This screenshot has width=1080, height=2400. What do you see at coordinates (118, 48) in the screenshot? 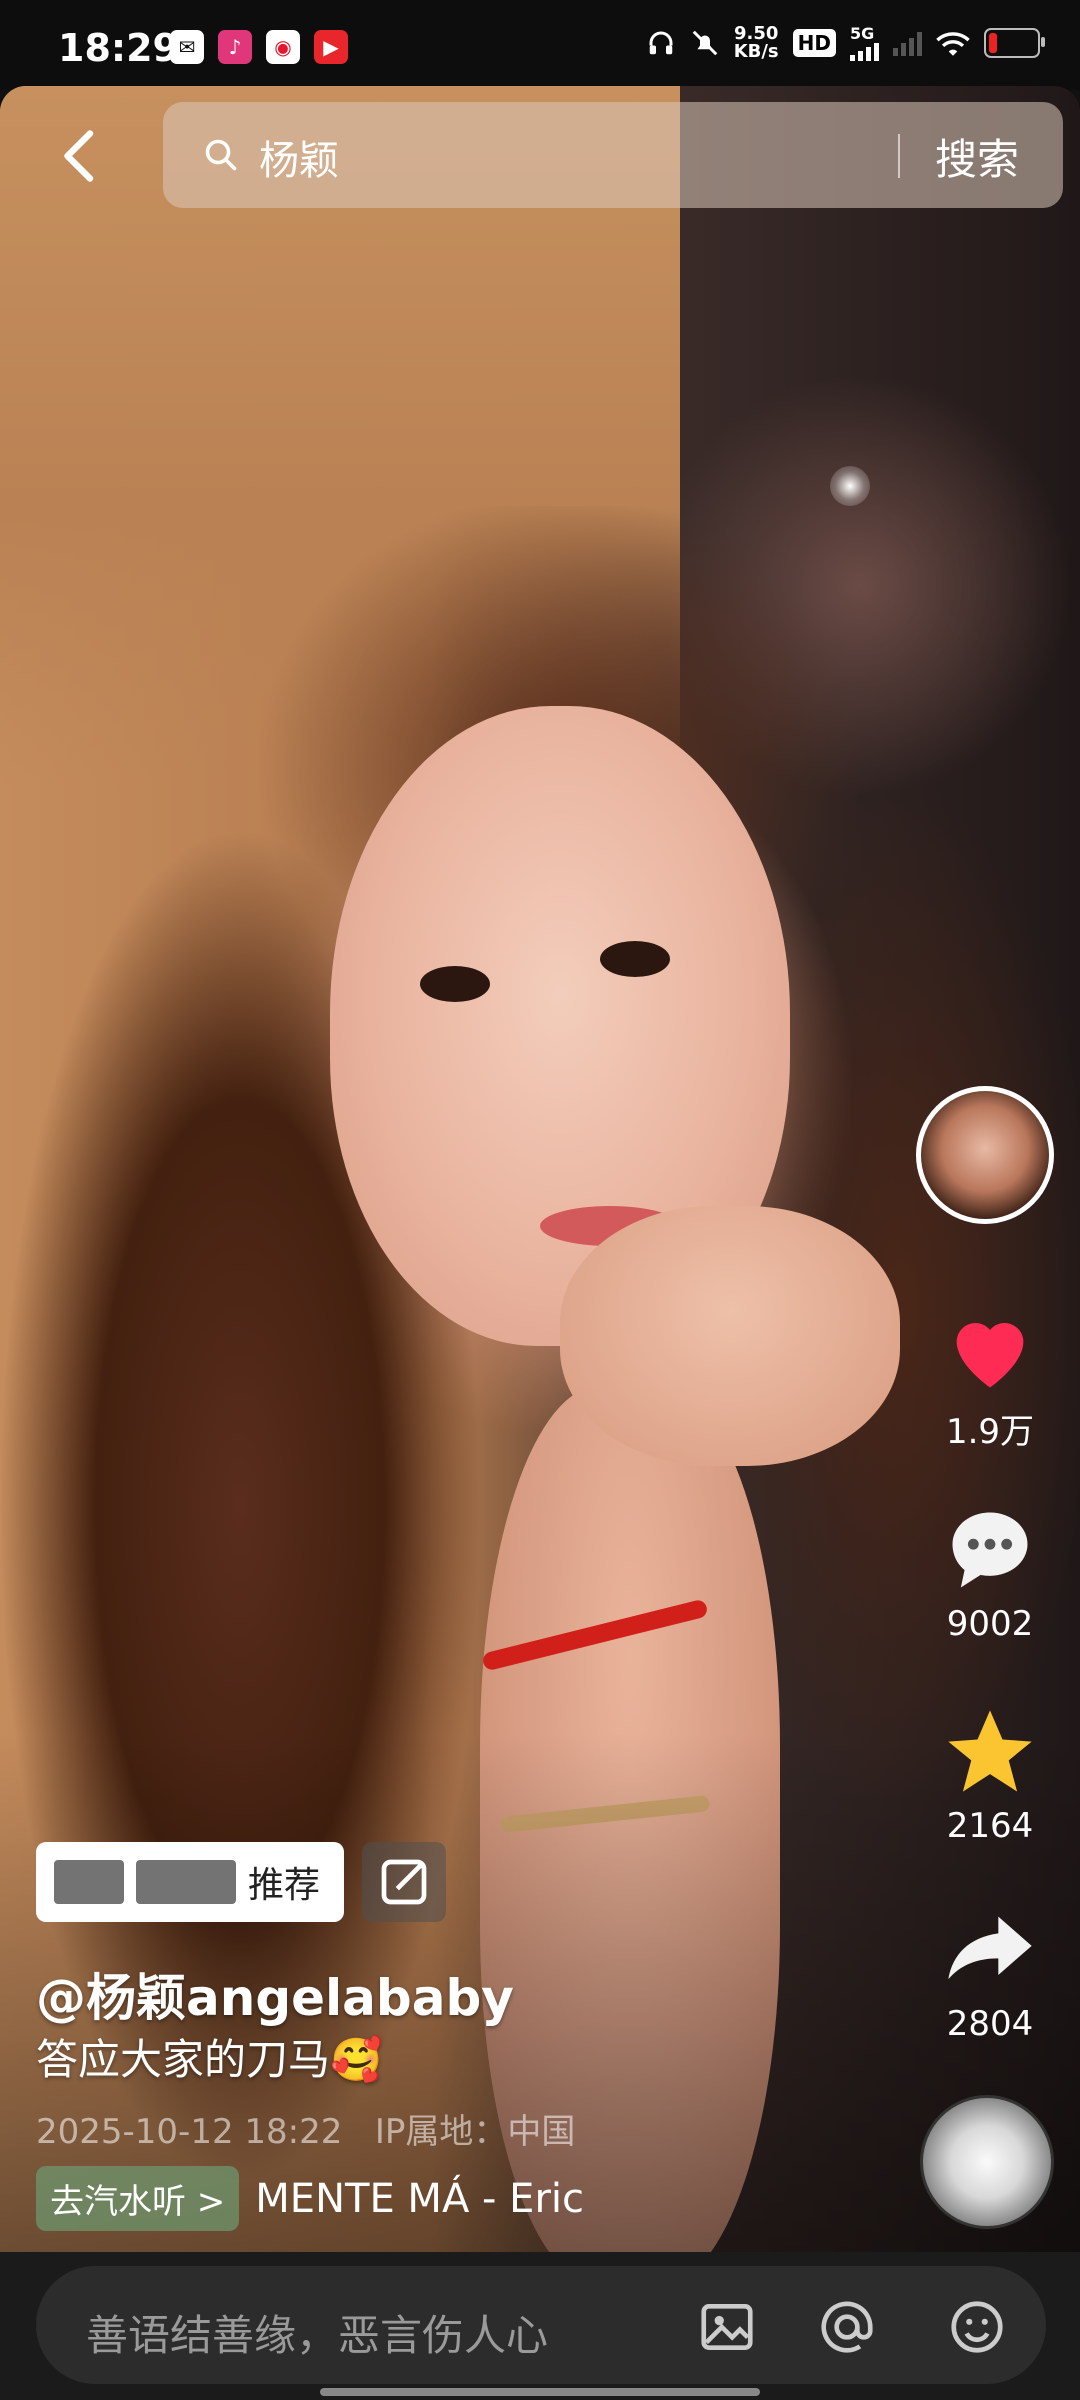
I see `status-time: 18:29` at bounding box center [118, 48].